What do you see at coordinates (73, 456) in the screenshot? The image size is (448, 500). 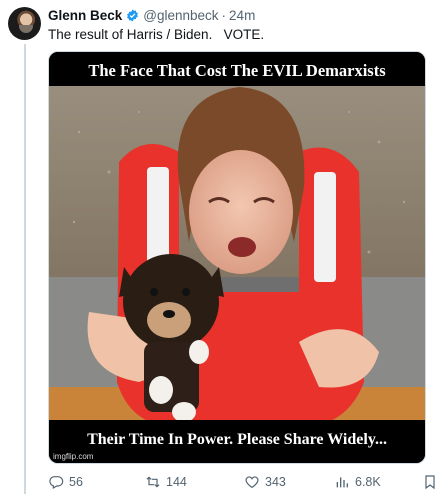 I see `imgflip-watermark: imgflip.com` at bounding box center [73, 456].